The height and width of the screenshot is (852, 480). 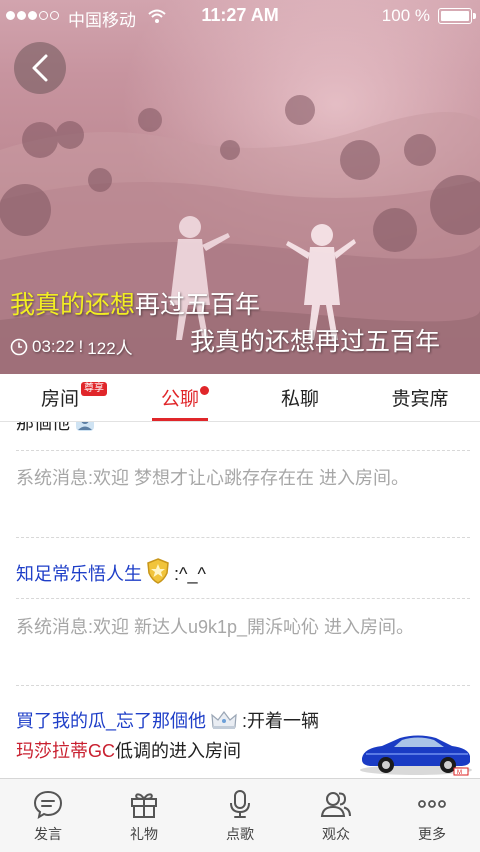 What do you see at coordinates (432, 815) in the screenshot?
I see `more-button: 更多` at bounding box center [432, 815].